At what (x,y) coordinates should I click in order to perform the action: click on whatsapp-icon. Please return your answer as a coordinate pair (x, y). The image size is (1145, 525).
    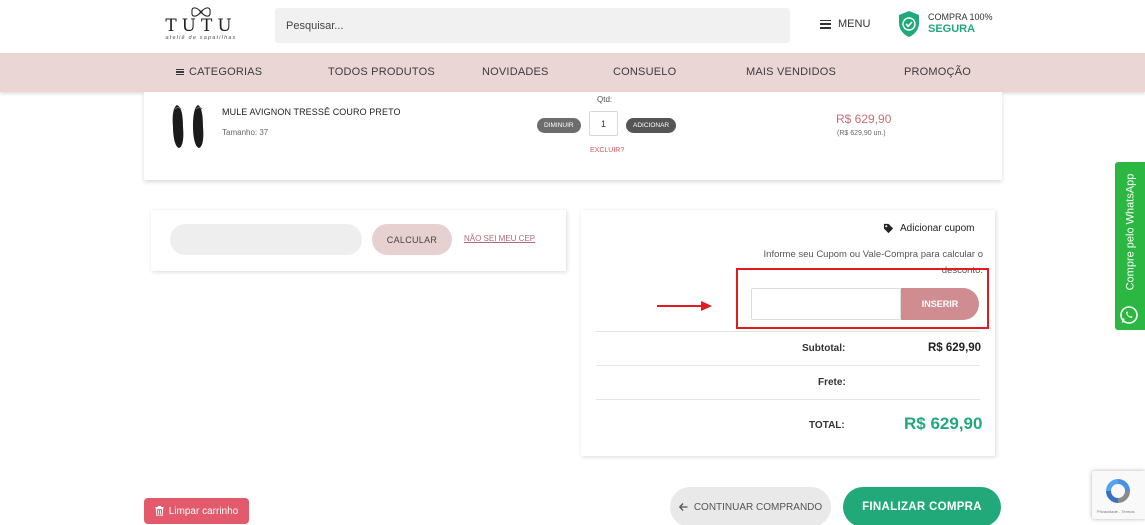
    Looking at the image, I should click on (1129, 315).